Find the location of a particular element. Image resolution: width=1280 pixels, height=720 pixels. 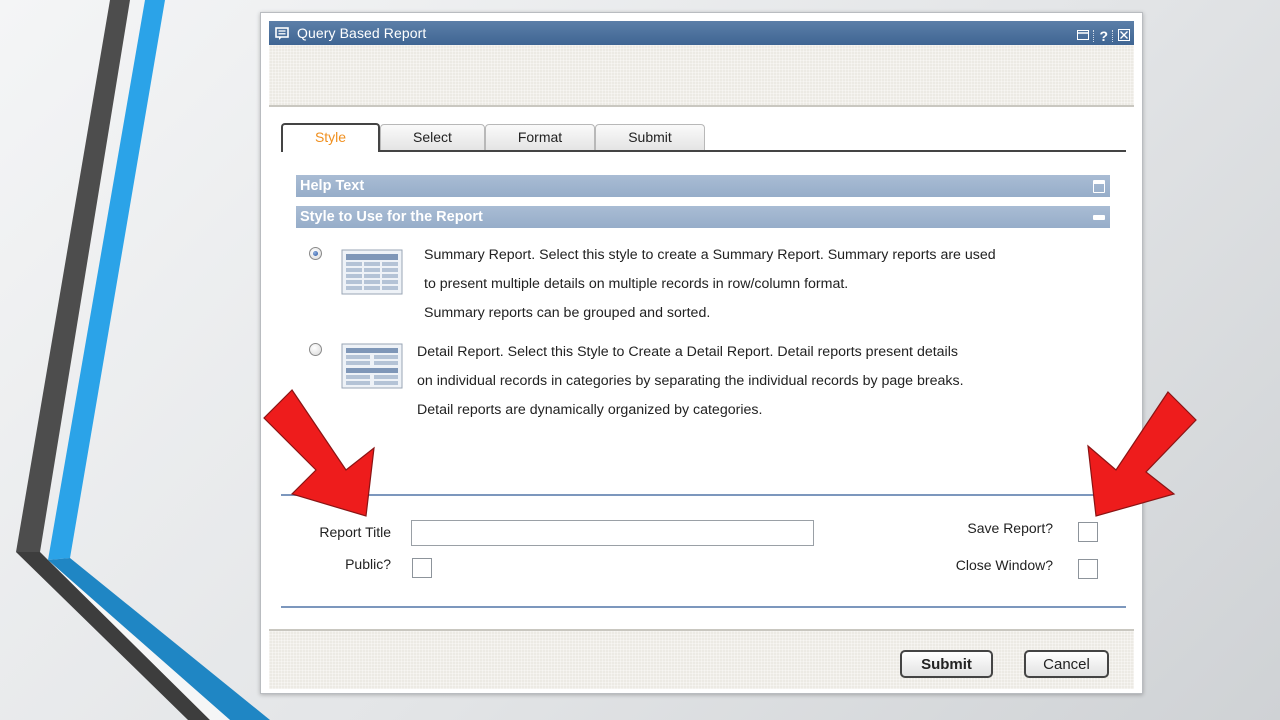

tab-submit: Submit is located at coordinates (650, 137).